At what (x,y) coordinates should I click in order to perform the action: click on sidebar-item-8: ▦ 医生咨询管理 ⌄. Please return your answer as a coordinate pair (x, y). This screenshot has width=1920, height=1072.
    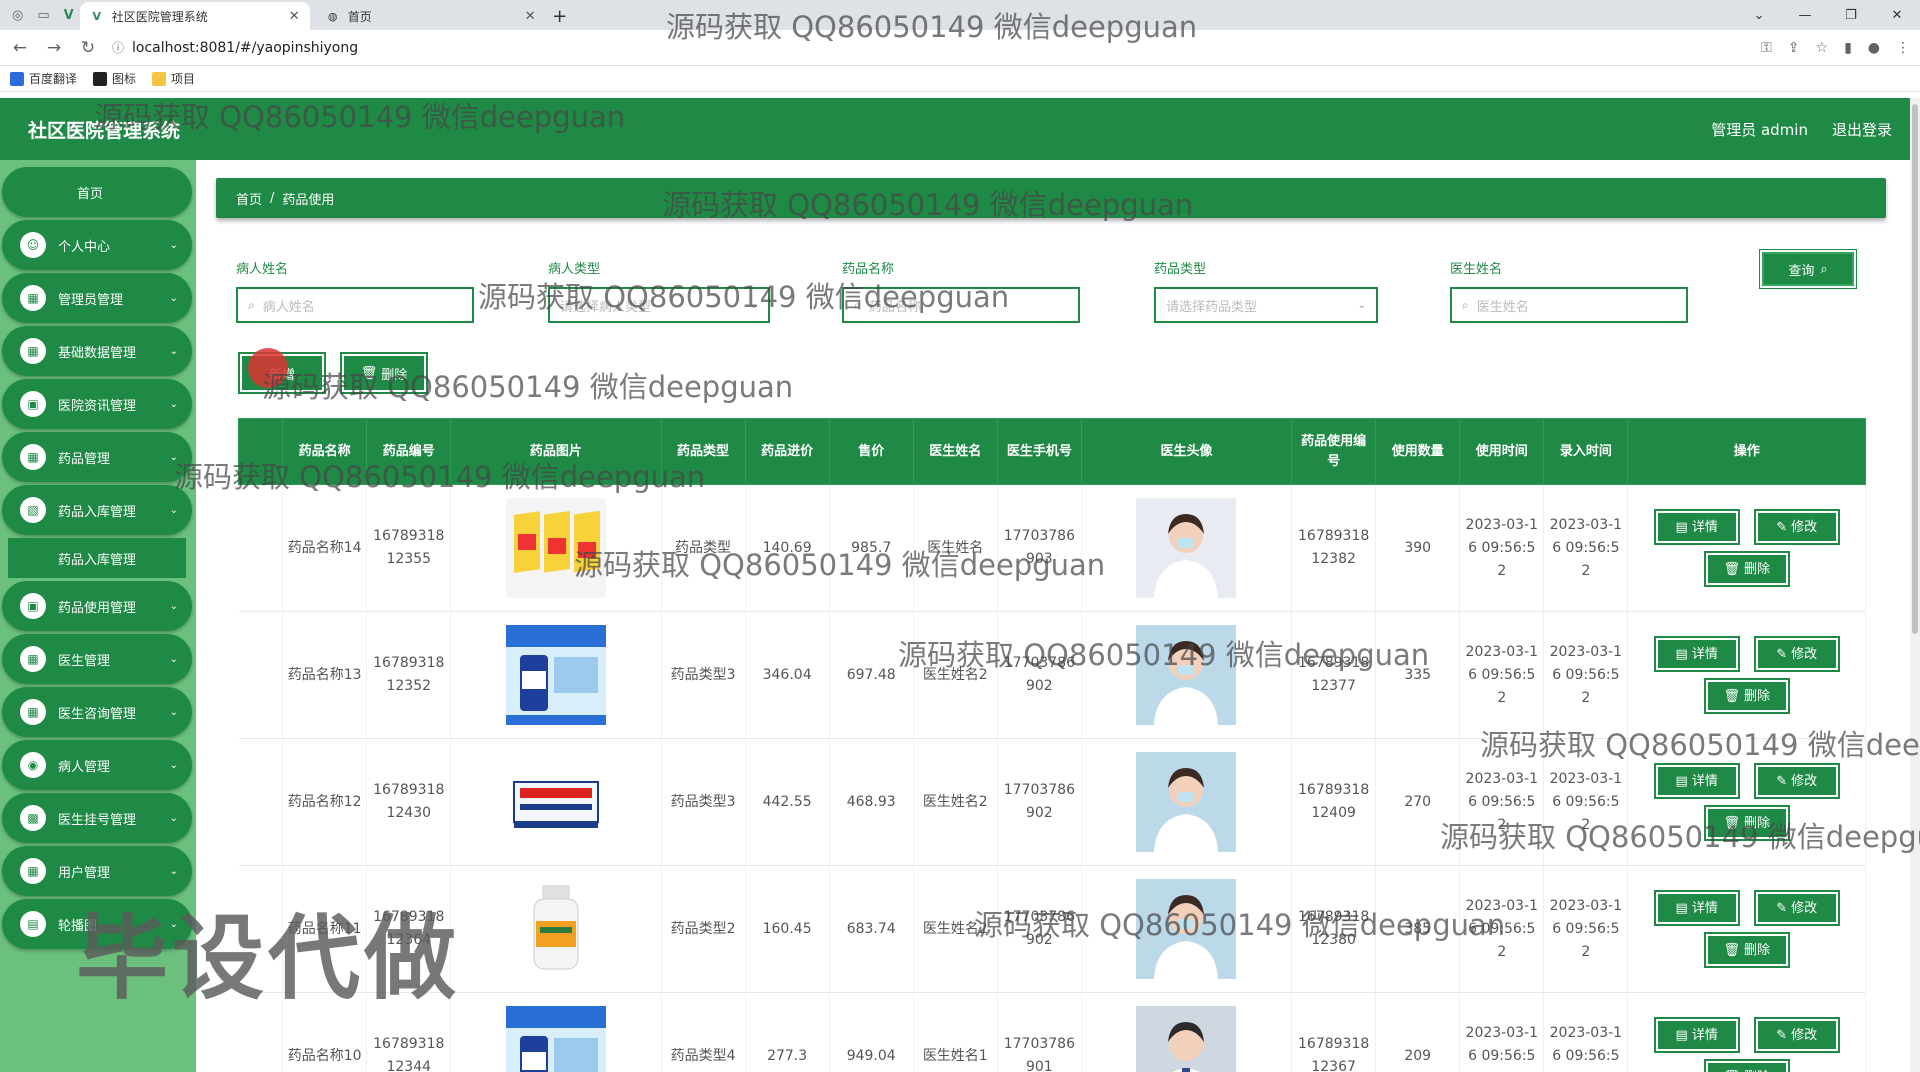
    Looking at the image, I should click on (97, 712).